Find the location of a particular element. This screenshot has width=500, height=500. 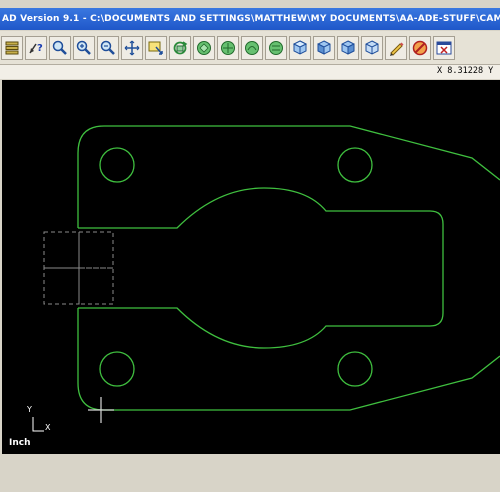

view-green-1-icon is located at coordinates (204, 47).